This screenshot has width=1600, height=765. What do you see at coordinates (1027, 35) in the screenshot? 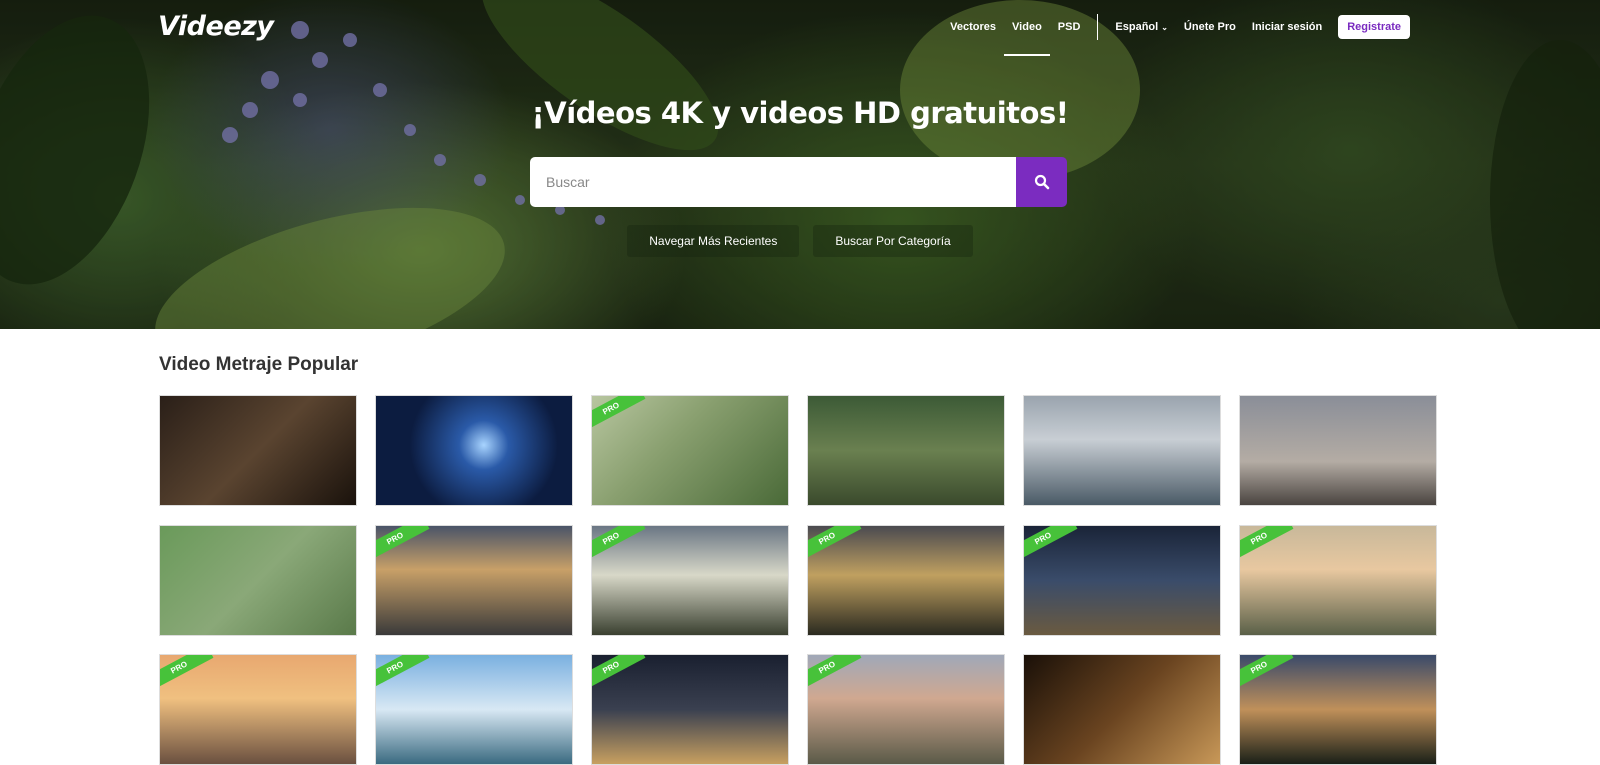
I see `nav-video: Video` at bounding box center [1027, 35].